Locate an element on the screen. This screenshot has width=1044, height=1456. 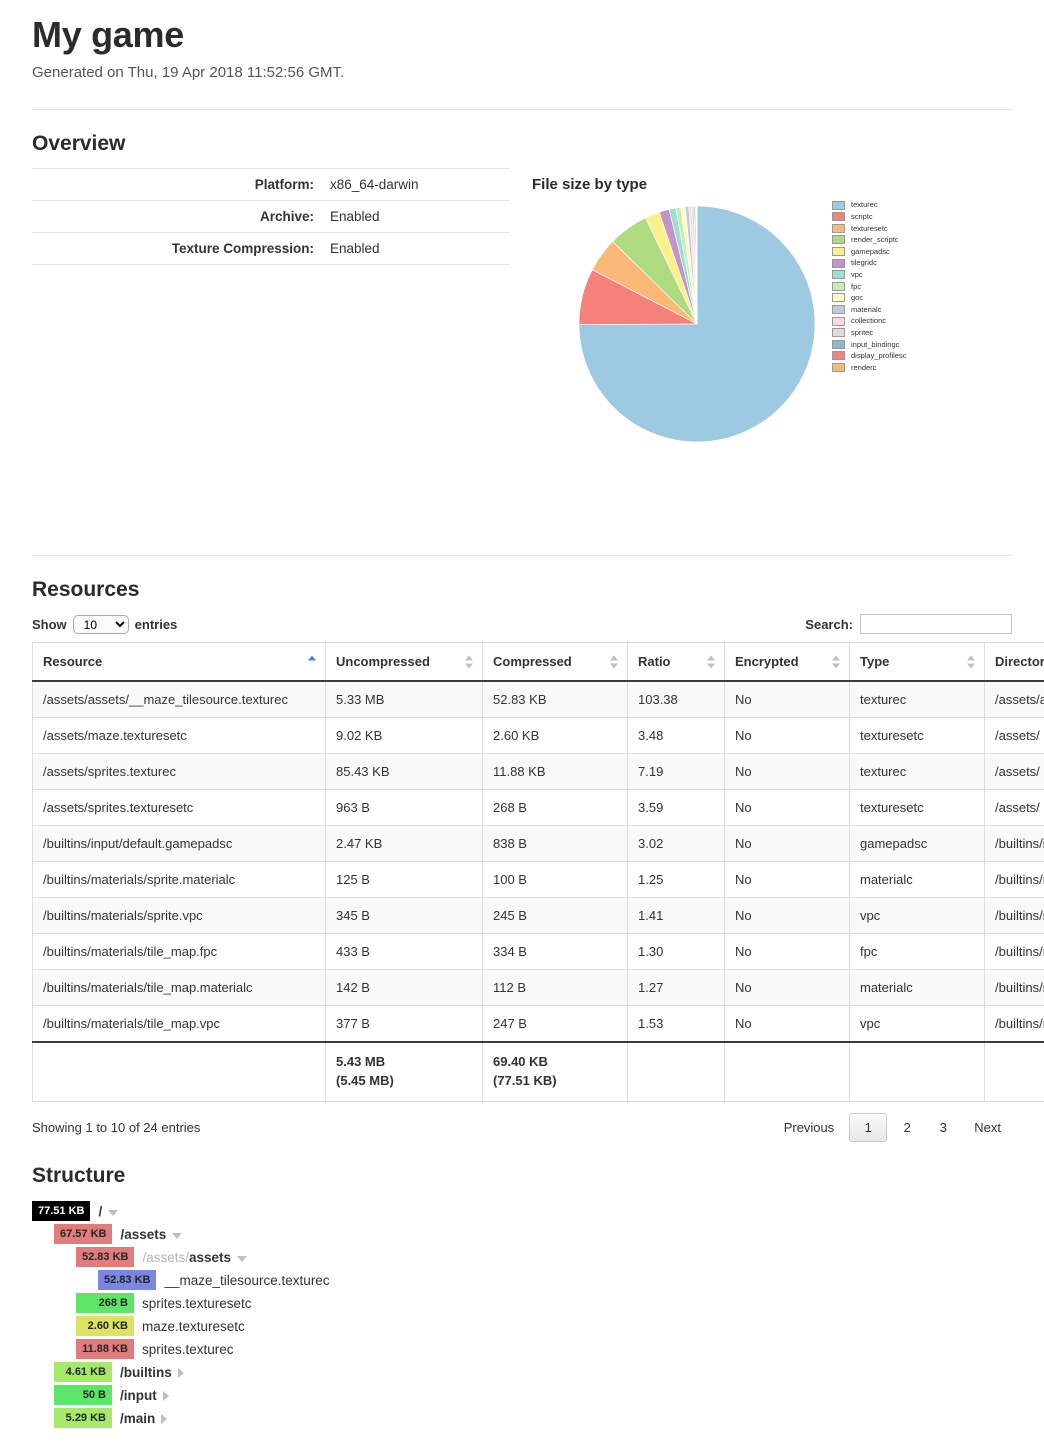
cell-resource: /assets/sprites.texturesetc is located at coordinates (179, 808).